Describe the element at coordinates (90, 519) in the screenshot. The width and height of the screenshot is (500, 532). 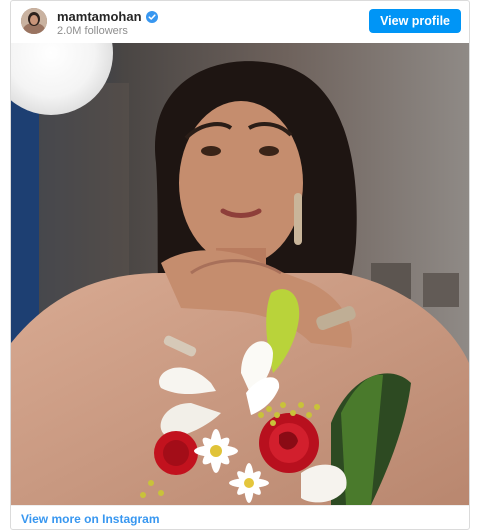
I see `view-more-on-instagram-link: View more on Instagram` at that location.